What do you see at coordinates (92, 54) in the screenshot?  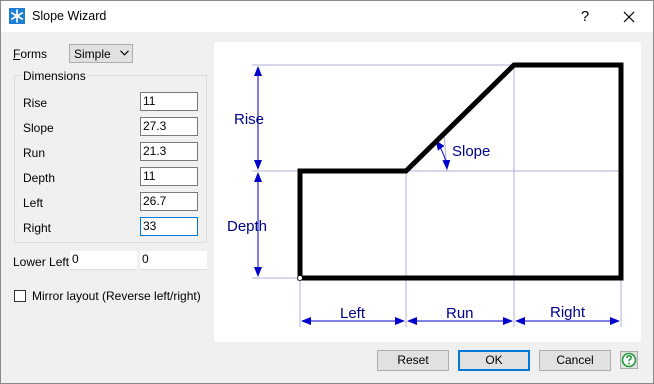 I see `forms-select-value: Simple` at bounding box center [92, 54].